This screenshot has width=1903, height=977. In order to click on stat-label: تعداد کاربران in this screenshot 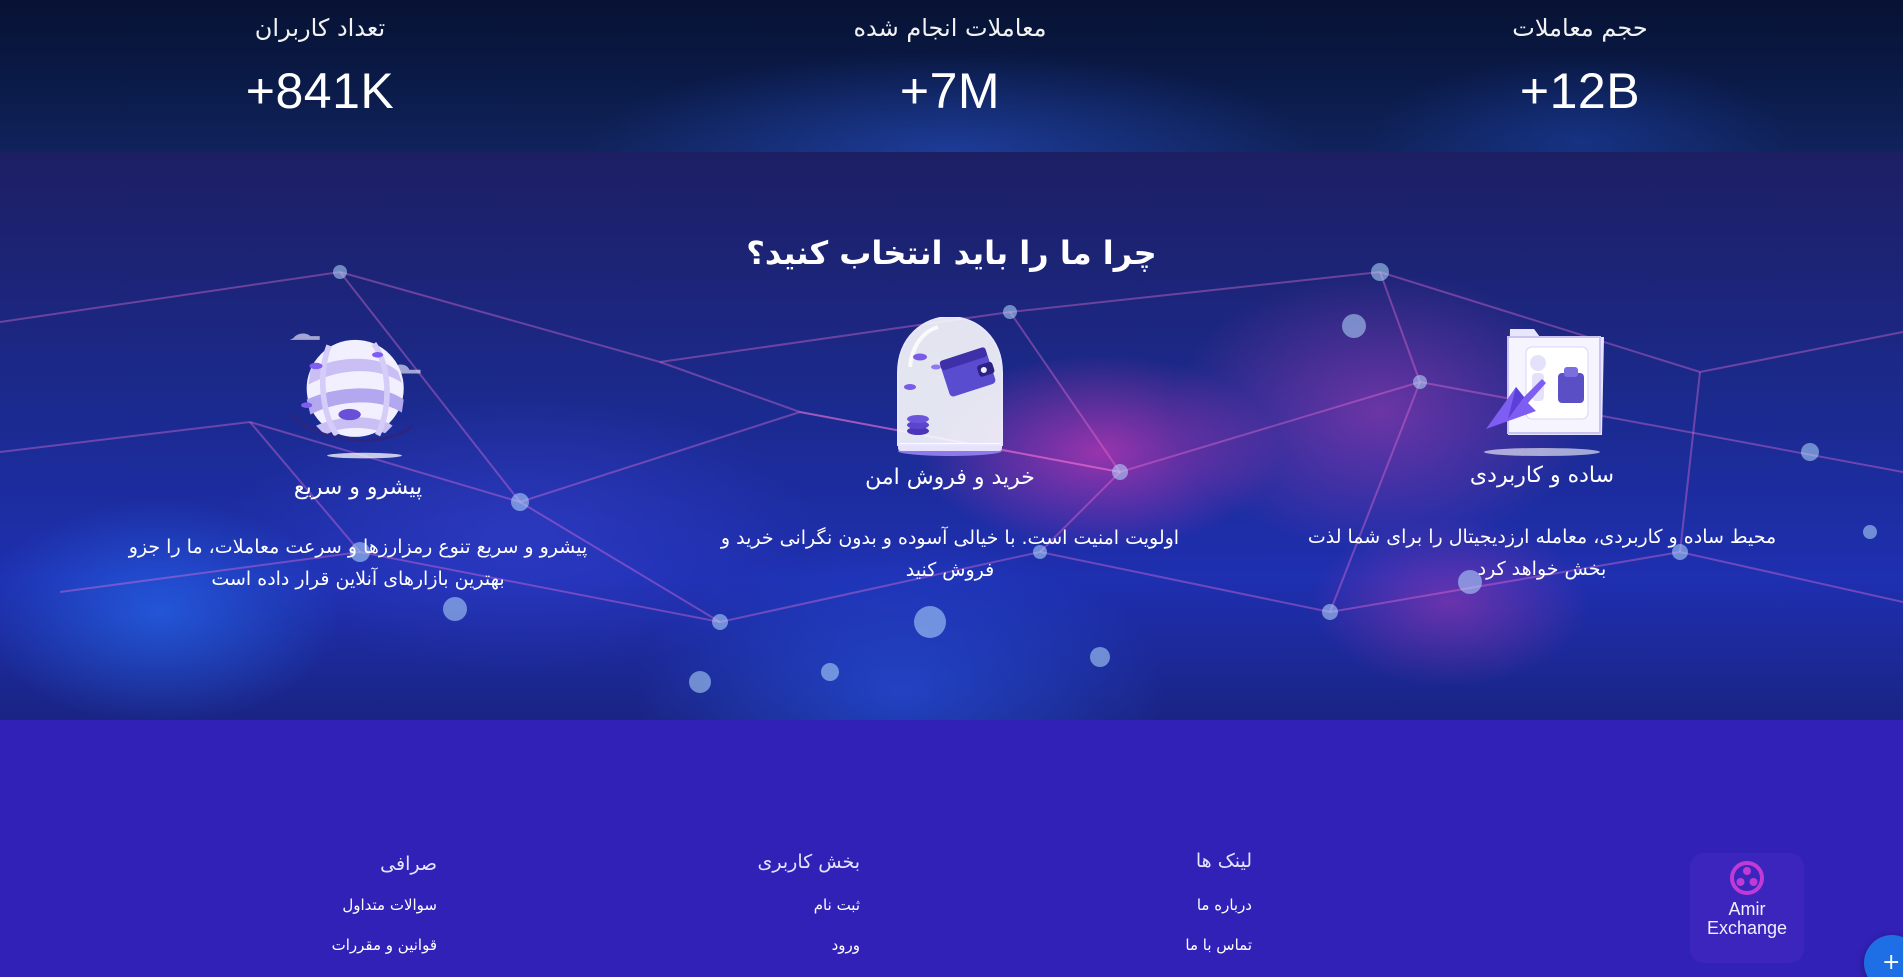, I will do `click(320, 28)`.